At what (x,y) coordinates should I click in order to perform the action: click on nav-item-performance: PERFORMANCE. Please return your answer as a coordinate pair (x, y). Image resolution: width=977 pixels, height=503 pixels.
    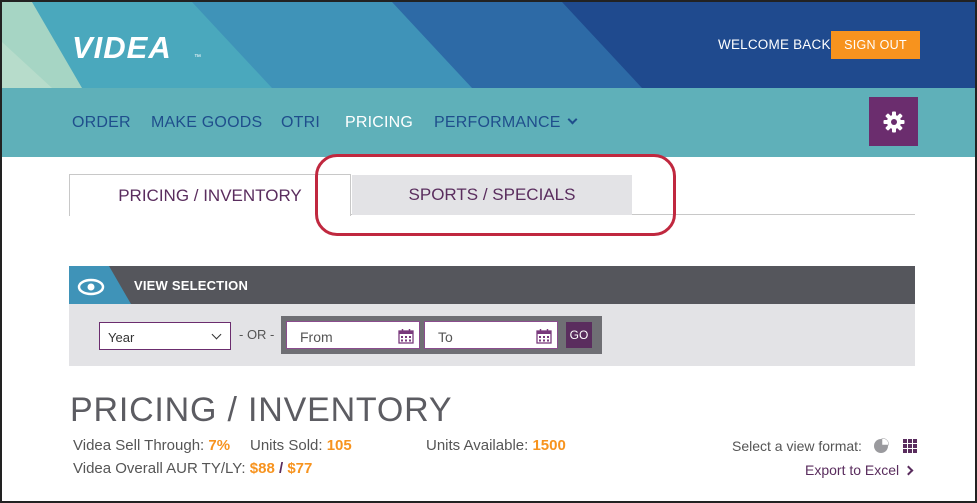
    Looking at the image, I should click on (506, 123).